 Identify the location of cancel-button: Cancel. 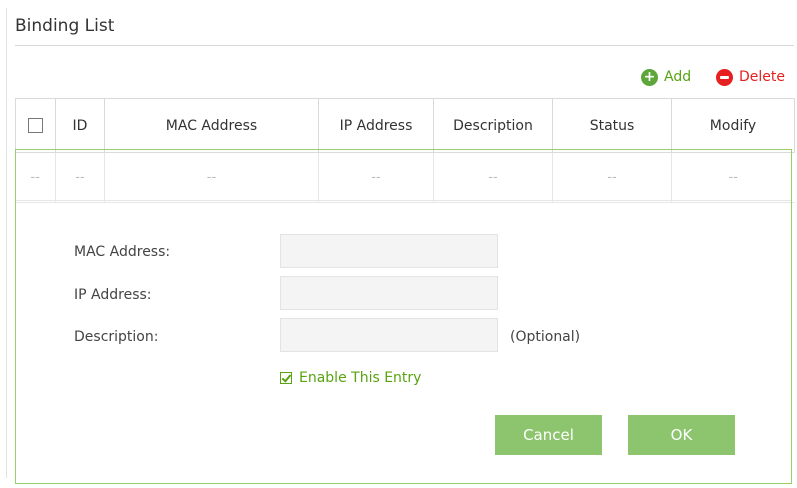
(548, 435).